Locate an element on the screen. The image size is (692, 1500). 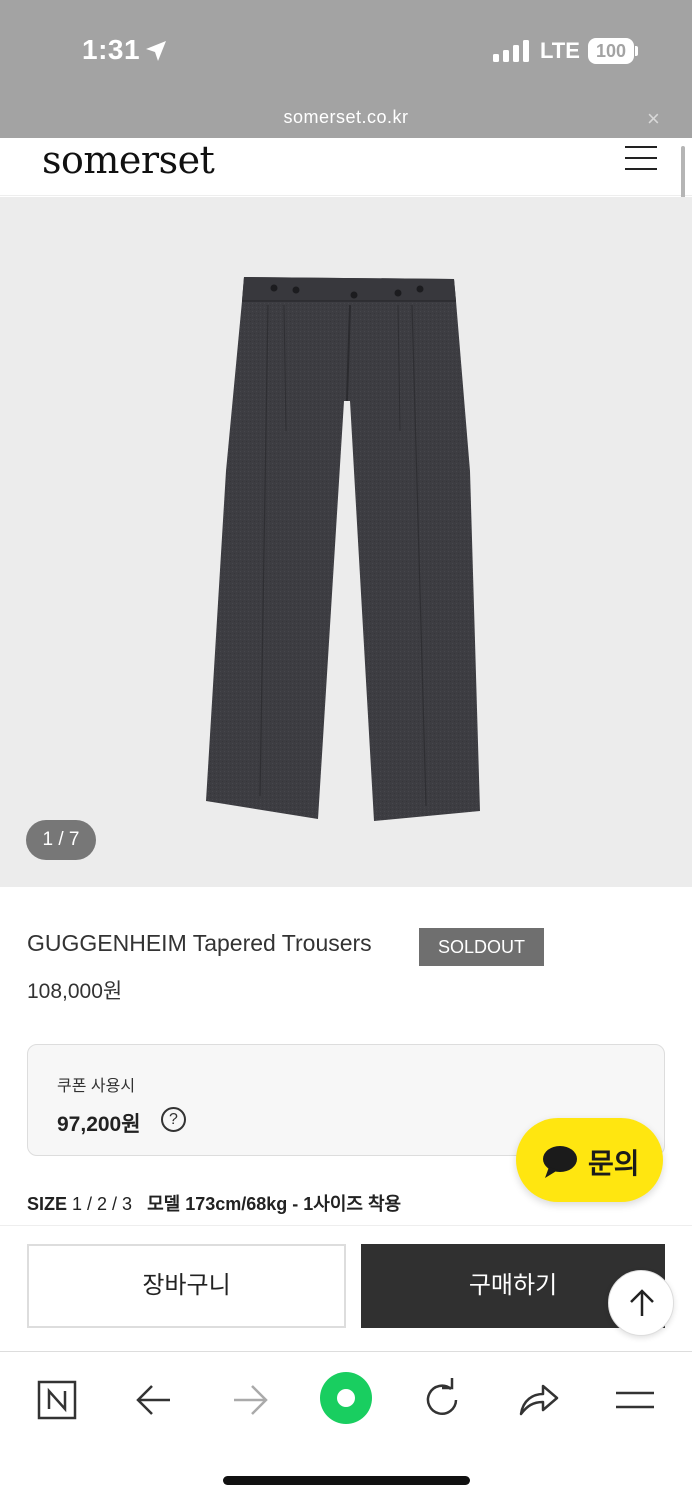
network-label: LTE is located at coordinates (560, 50).